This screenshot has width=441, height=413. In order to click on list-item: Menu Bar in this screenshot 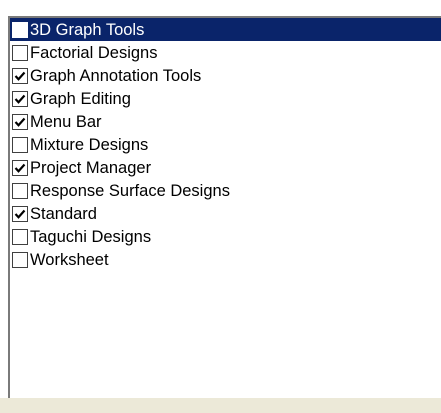, I will do `click(225, 121)`.